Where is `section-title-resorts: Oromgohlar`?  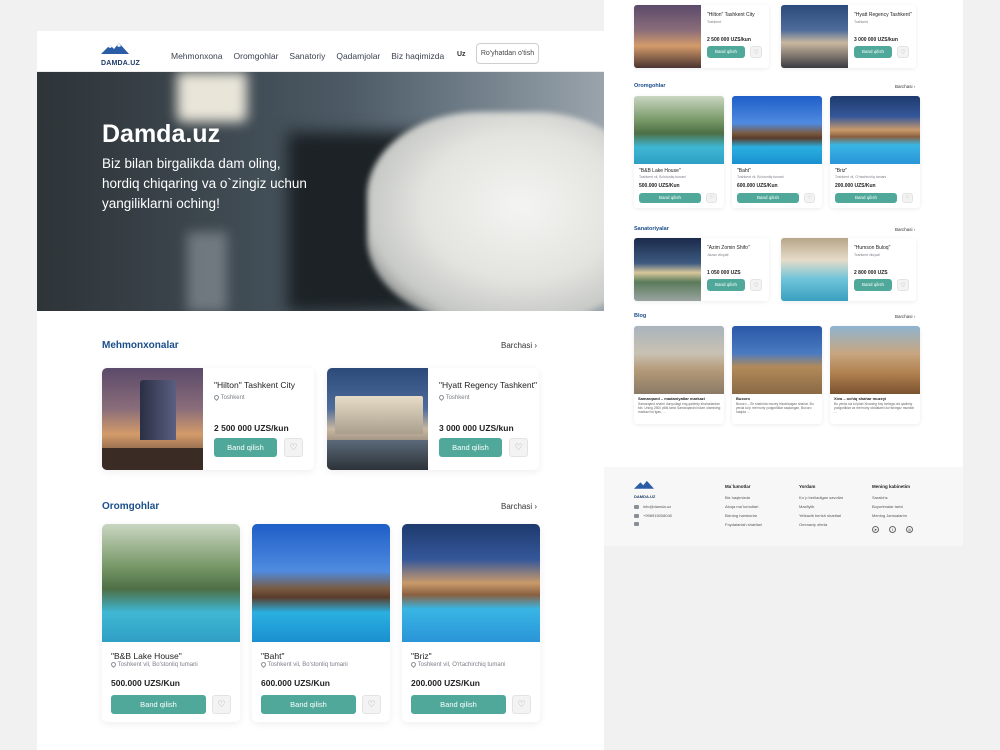 section-title-resorts: Oromgohlar is located at coordinates (131, 506).